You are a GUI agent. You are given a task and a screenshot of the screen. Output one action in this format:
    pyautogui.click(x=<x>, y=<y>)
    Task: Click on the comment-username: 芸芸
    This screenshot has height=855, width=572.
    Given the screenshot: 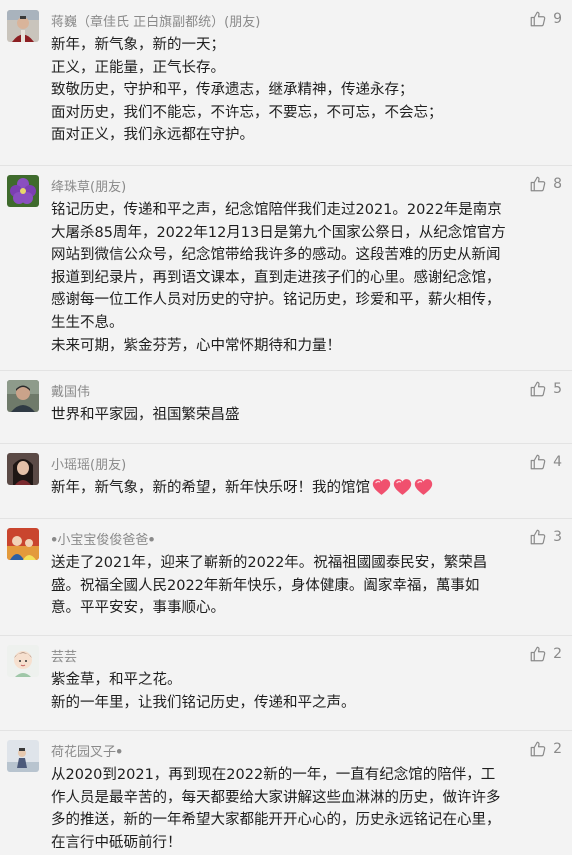 What is the action you would take?
    pyautogui.click(x=64, y=655)
    